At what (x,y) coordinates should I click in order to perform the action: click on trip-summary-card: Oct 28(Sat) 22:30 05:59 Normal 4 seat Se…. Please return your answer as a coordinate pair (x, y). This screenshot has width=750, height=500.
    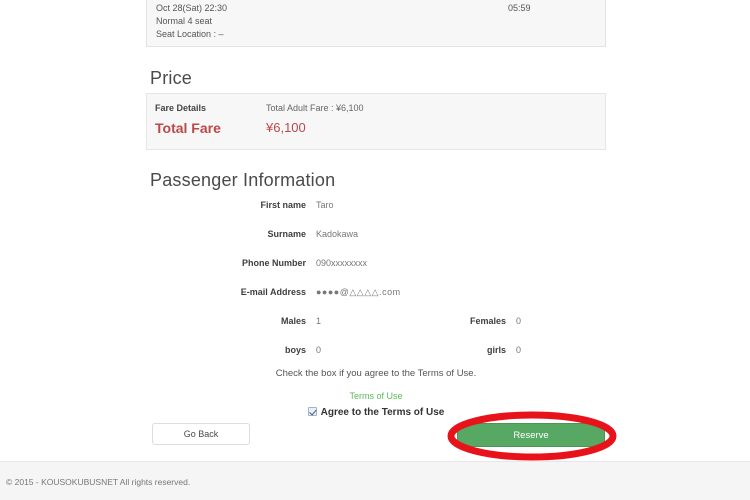
    Looking at the image, I should click on (376, 23).